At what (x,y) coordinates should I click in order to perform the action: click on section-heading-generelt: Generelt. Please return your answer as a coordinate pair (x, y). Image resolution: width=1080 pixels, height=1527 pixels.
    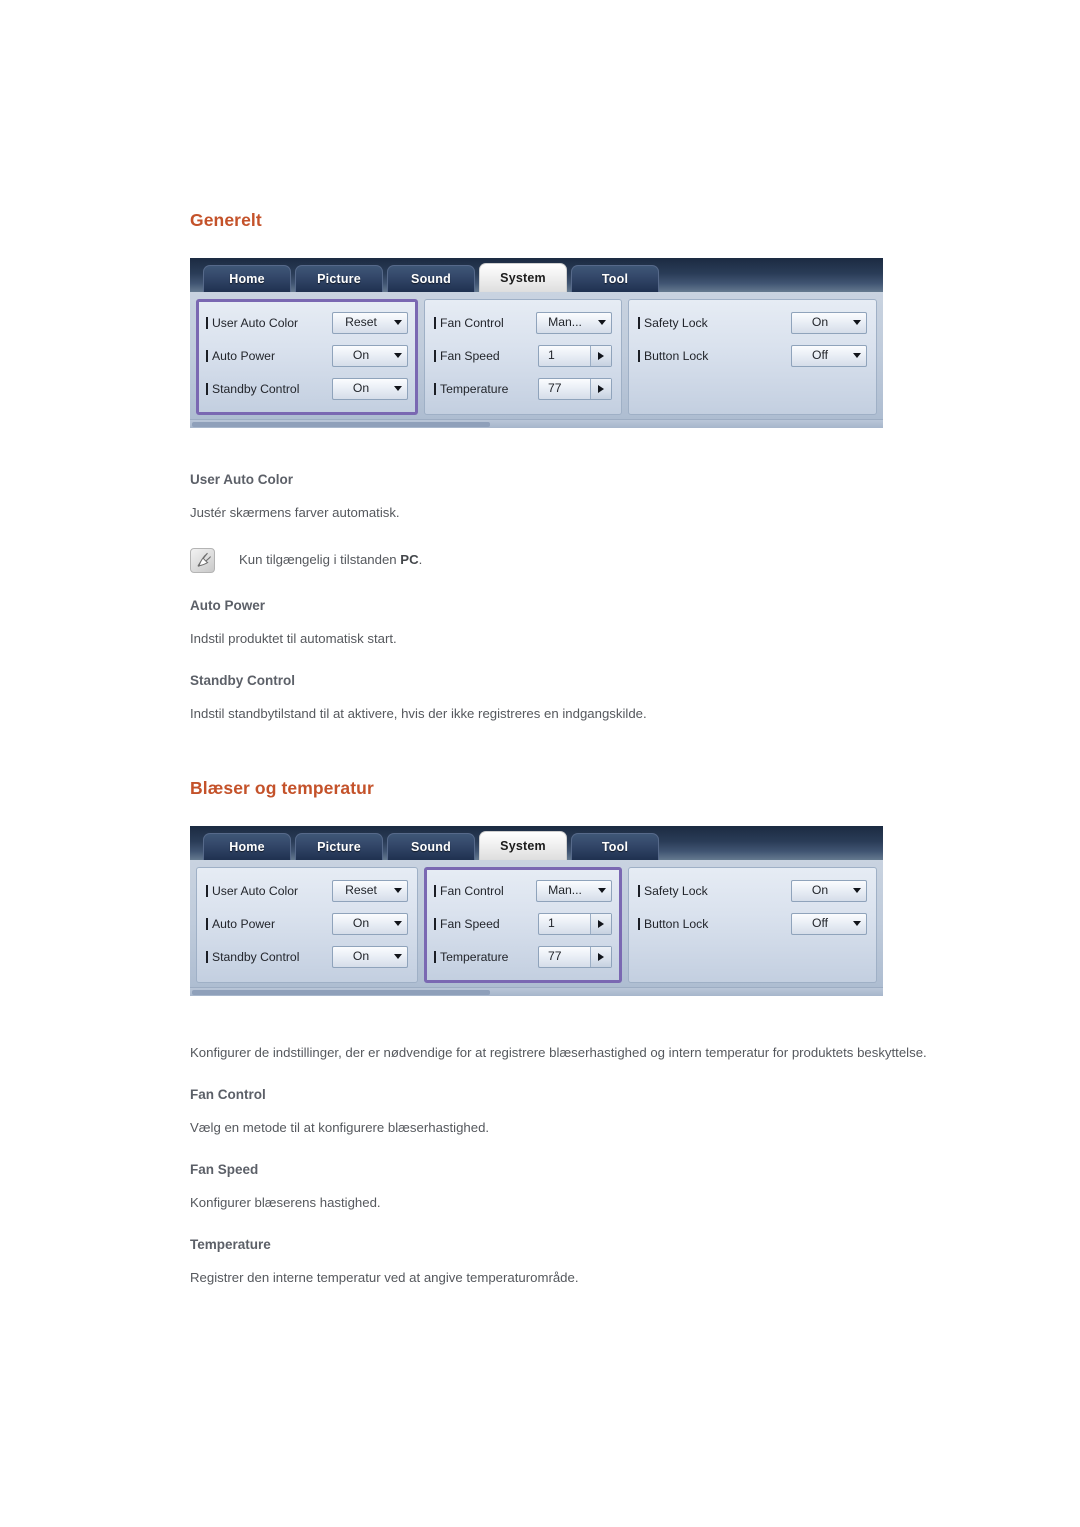
    Looking at the image, I should click on (226, 220).